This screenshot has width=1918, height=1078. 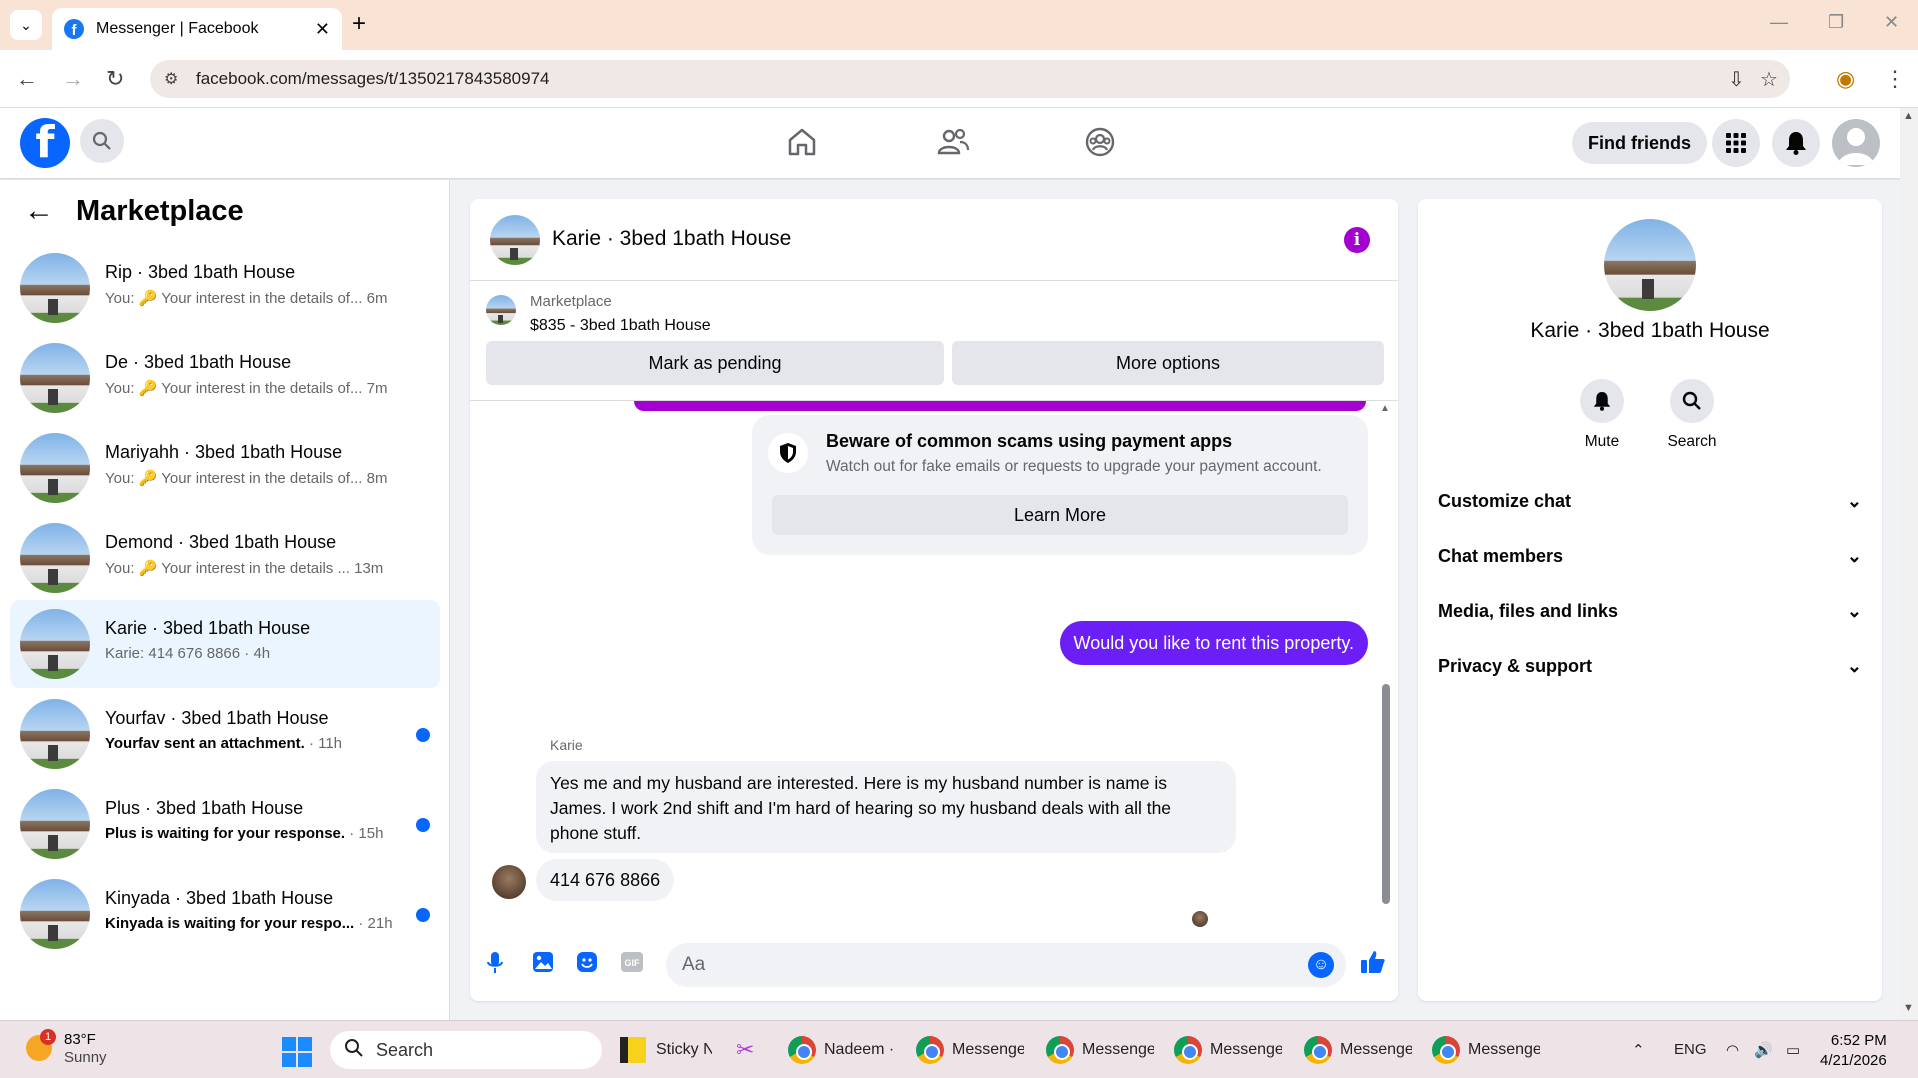 I want to click on weather-condition: Sunny, so click(x=85, y=1057).